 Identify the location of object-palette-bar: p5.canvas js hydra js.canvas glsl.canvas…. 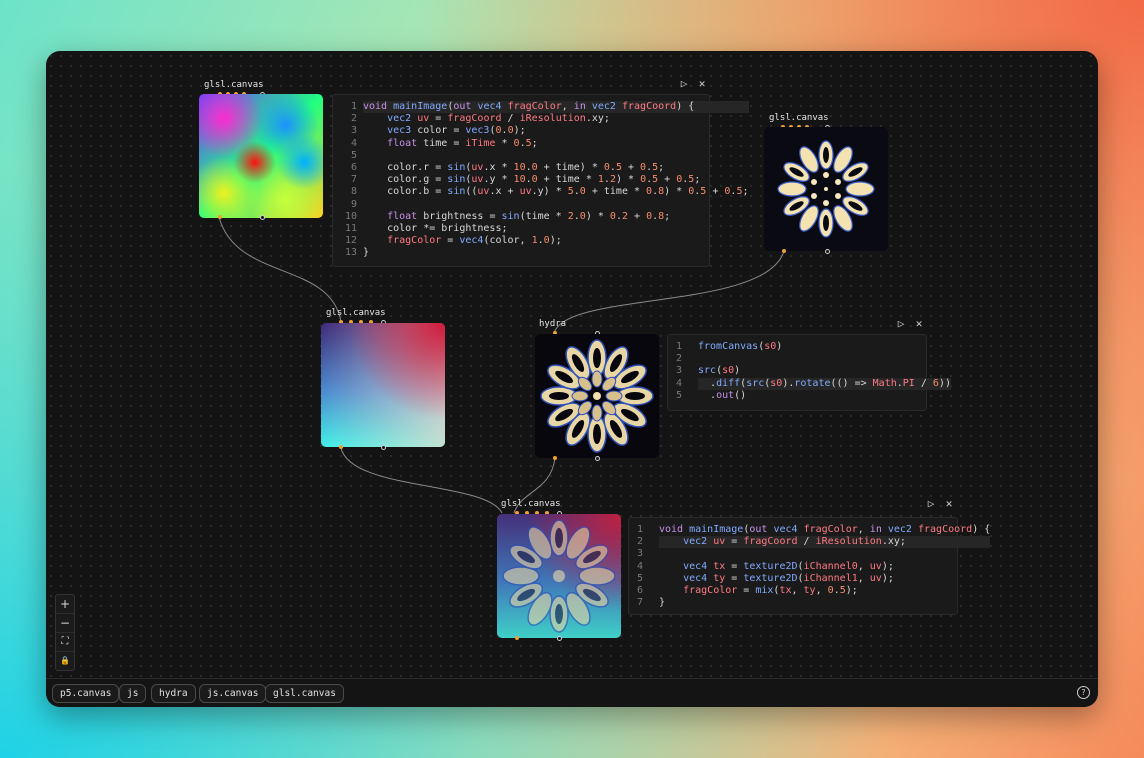
(572, 692).